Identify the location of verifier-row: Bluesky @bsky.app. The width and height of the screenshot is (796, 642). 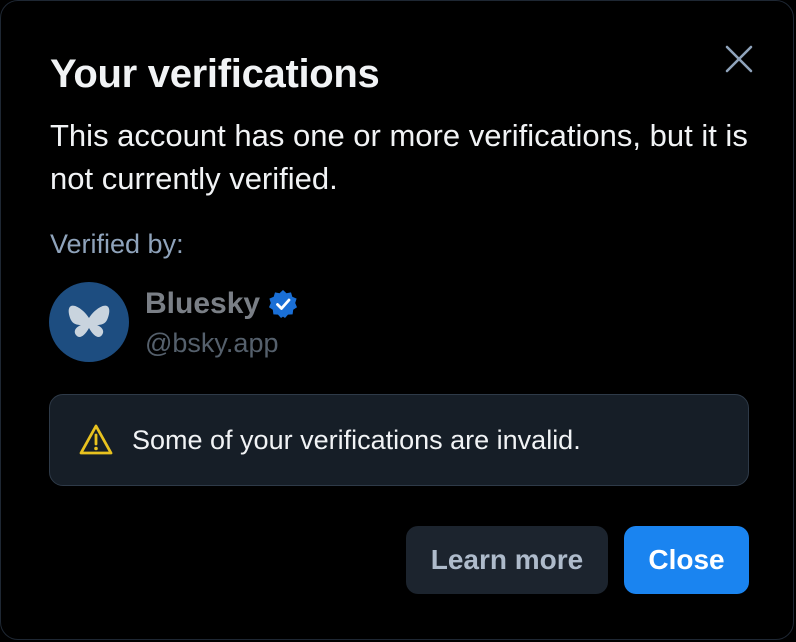
(173, 322).